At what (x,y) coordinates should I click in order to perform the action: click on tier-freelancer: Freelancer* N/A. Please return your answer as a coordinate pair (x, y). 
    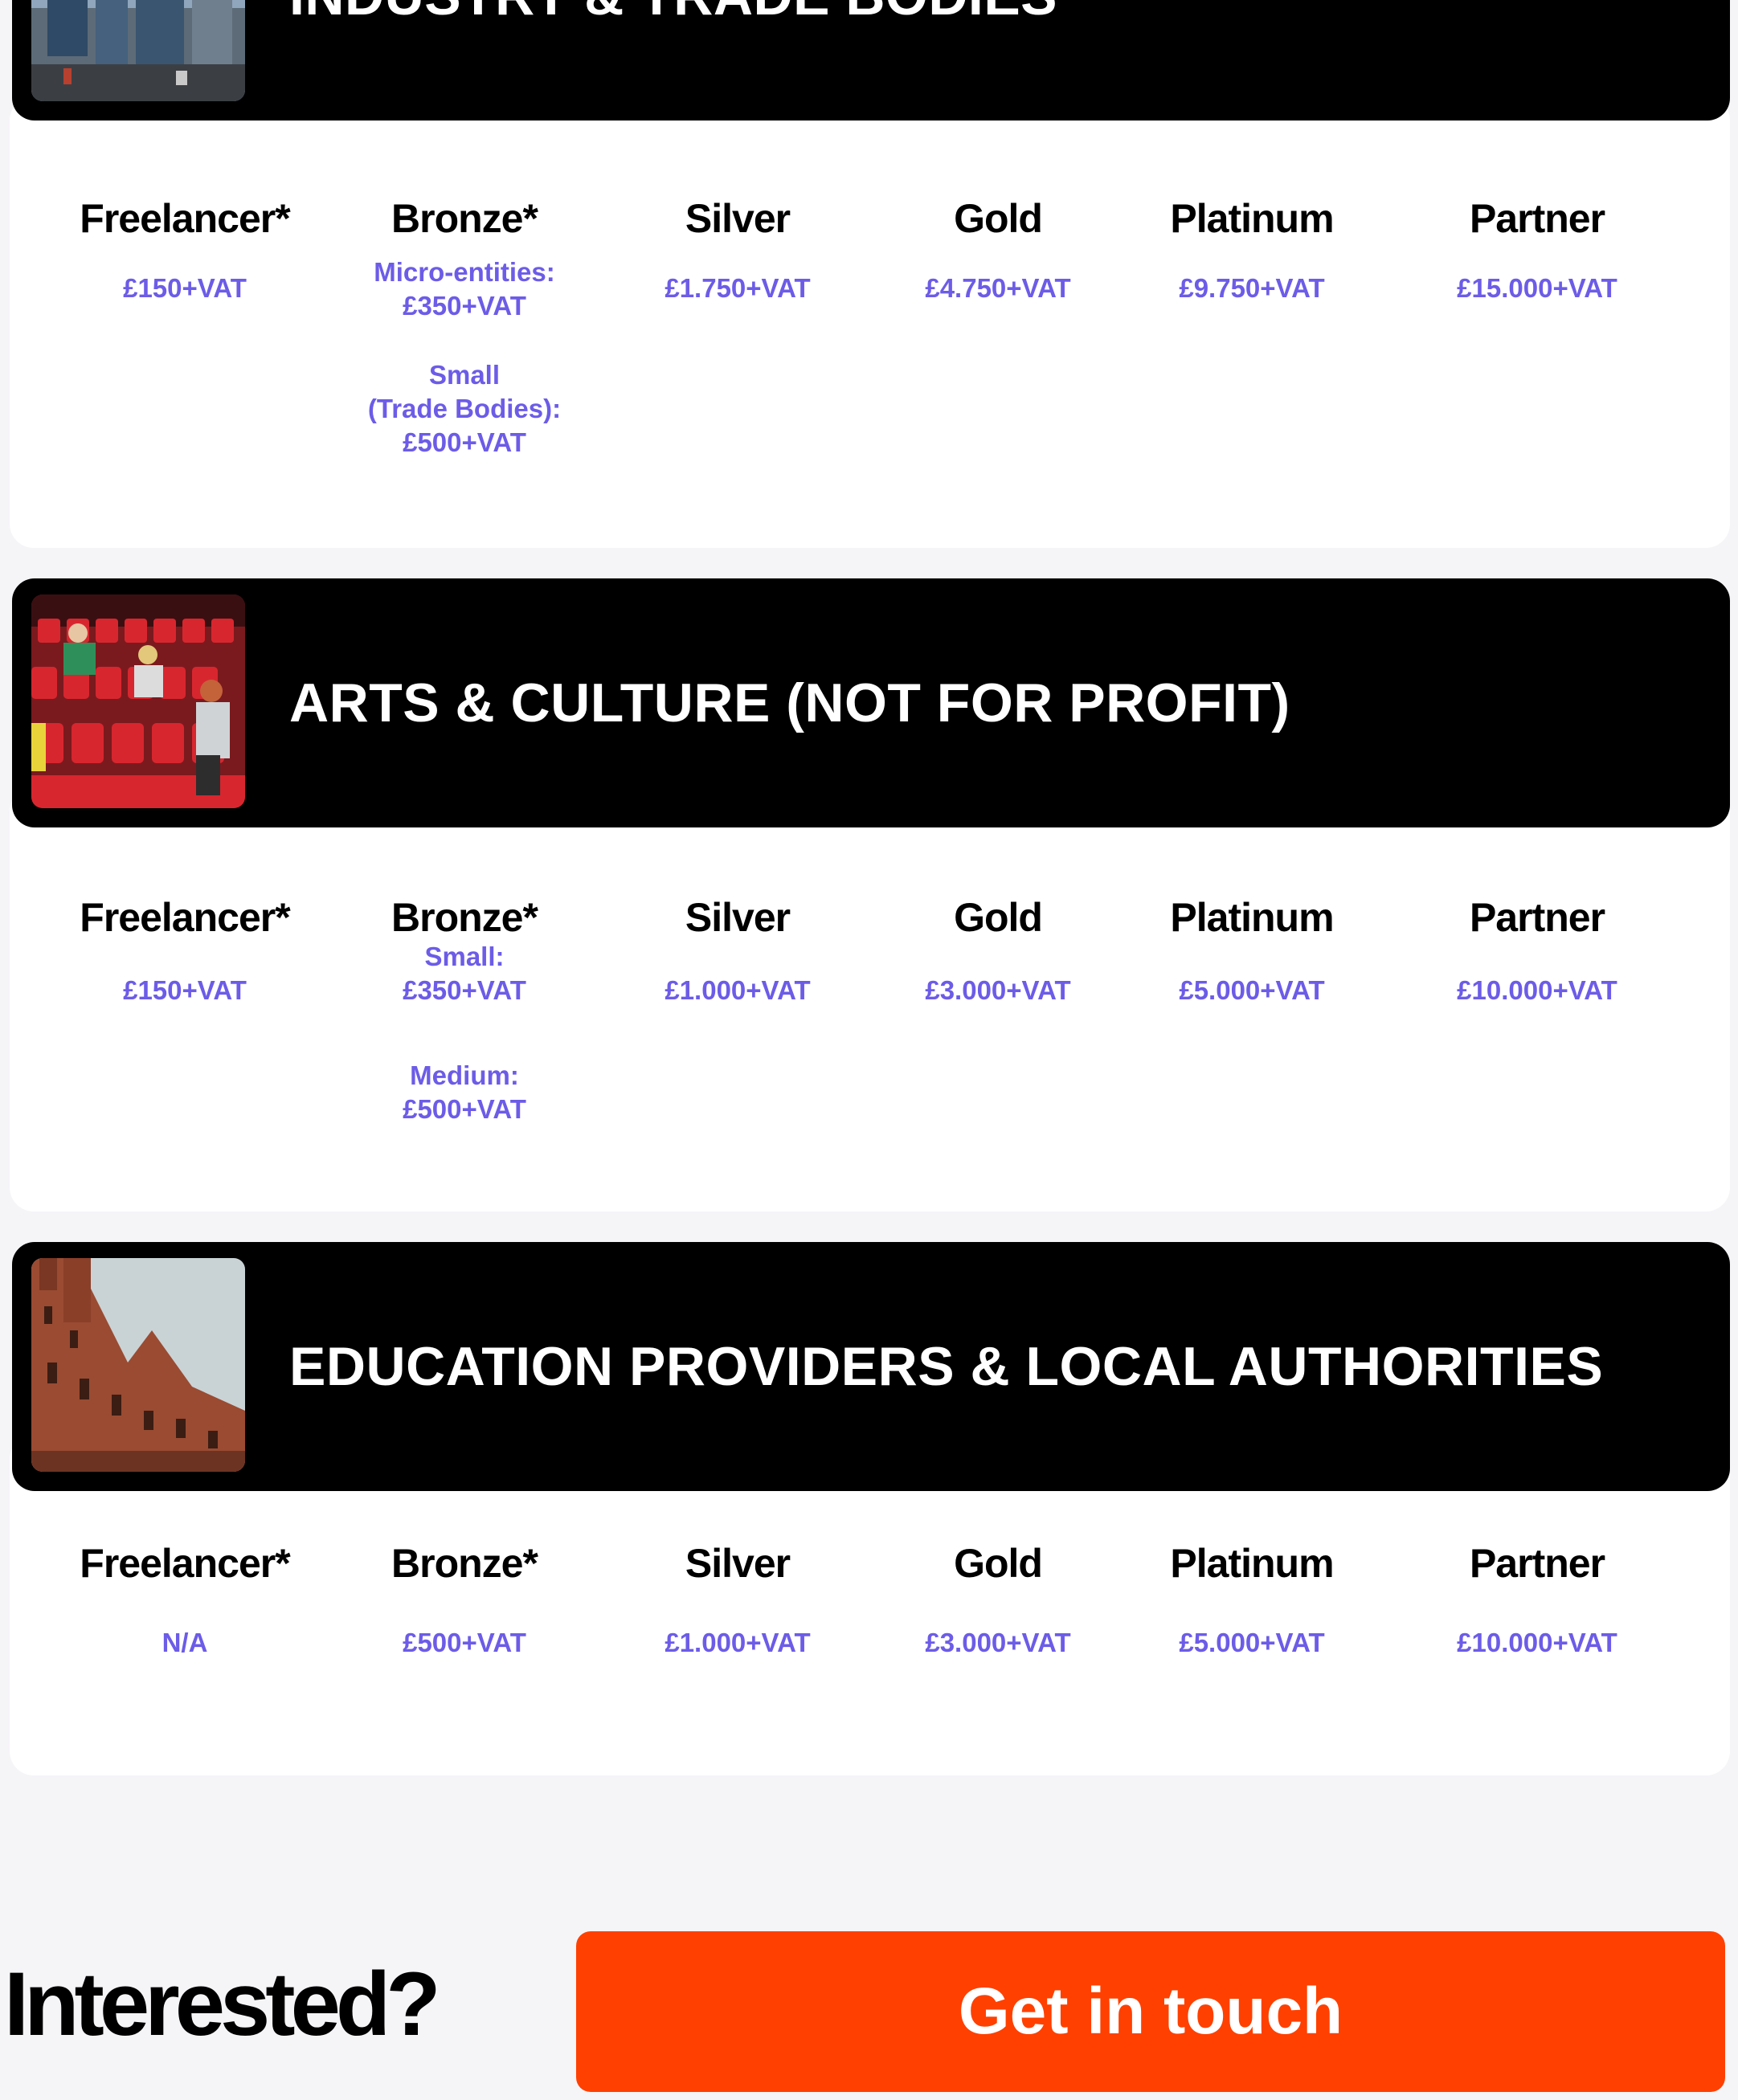
    Looking at the image, I should click on (185, 1599).